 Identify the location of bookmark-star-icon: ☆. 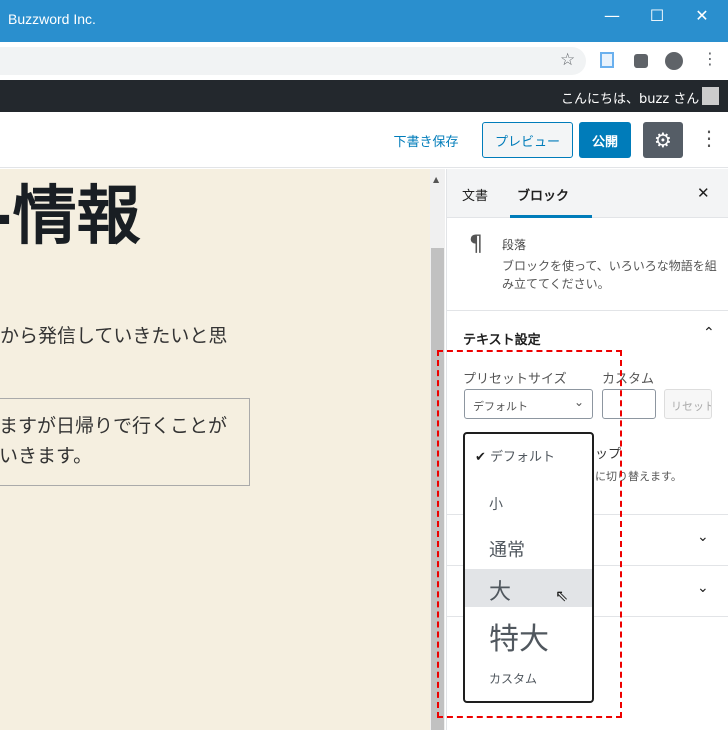
(567, 60).